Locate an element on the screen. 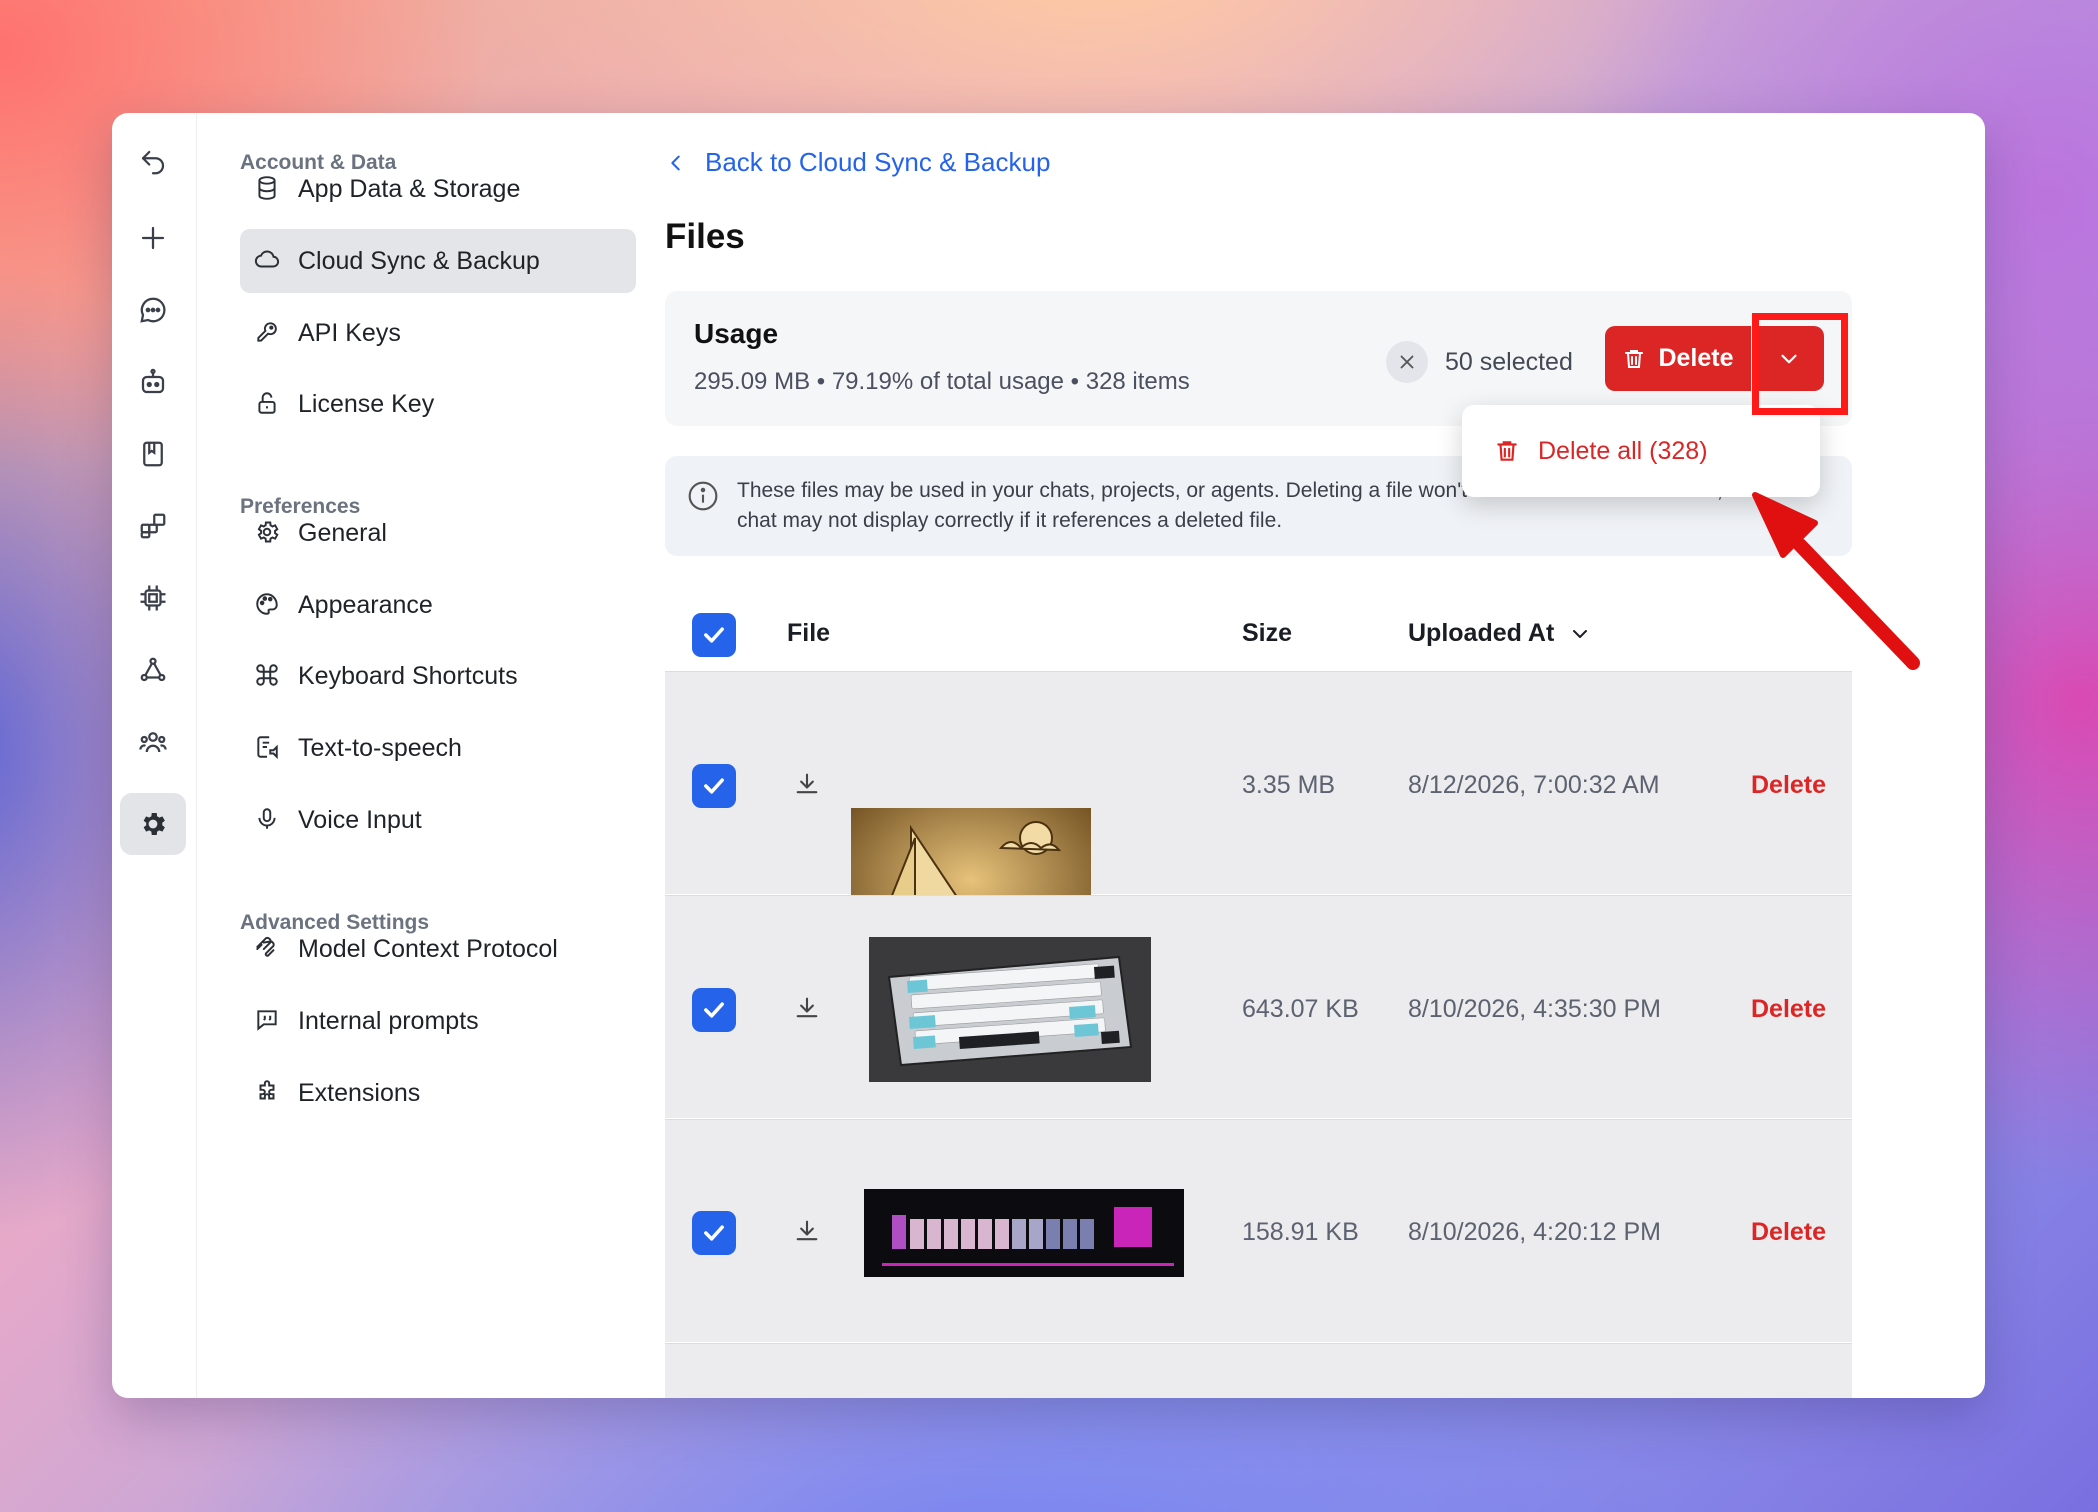 The height and width of the screenshot is (1512, 2098). plus-icon is located at coordinates (153, 238).